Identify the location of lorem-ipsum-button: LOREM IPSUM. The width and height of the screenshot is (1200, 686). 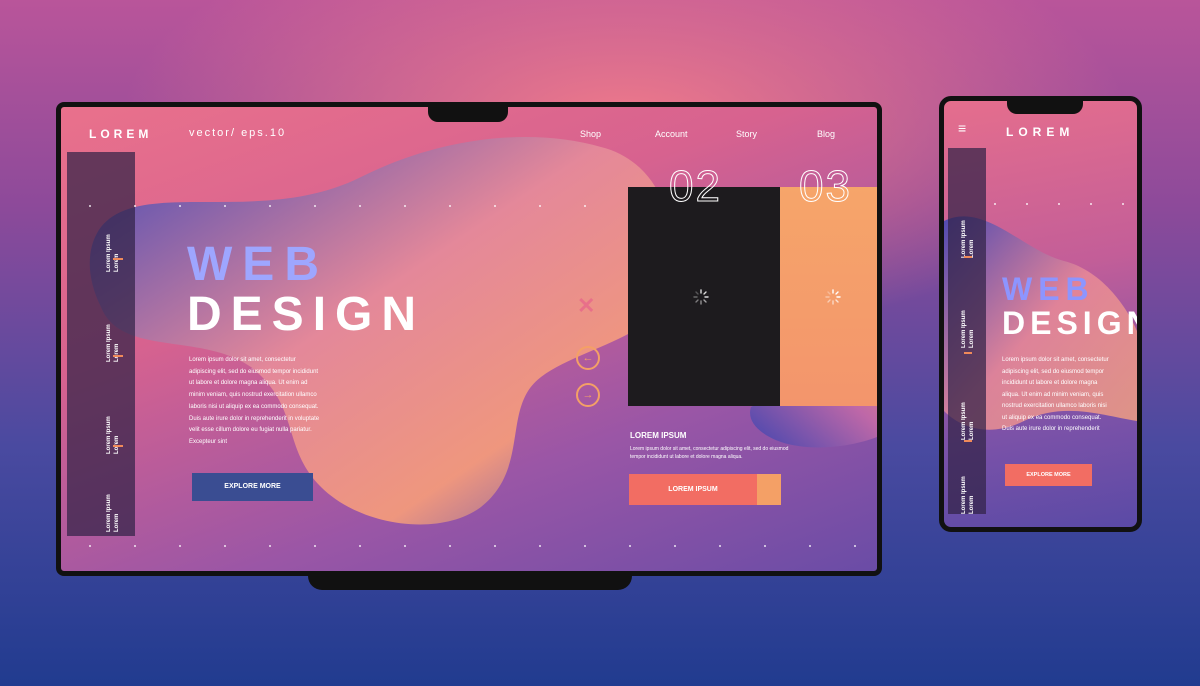
(693, 489).